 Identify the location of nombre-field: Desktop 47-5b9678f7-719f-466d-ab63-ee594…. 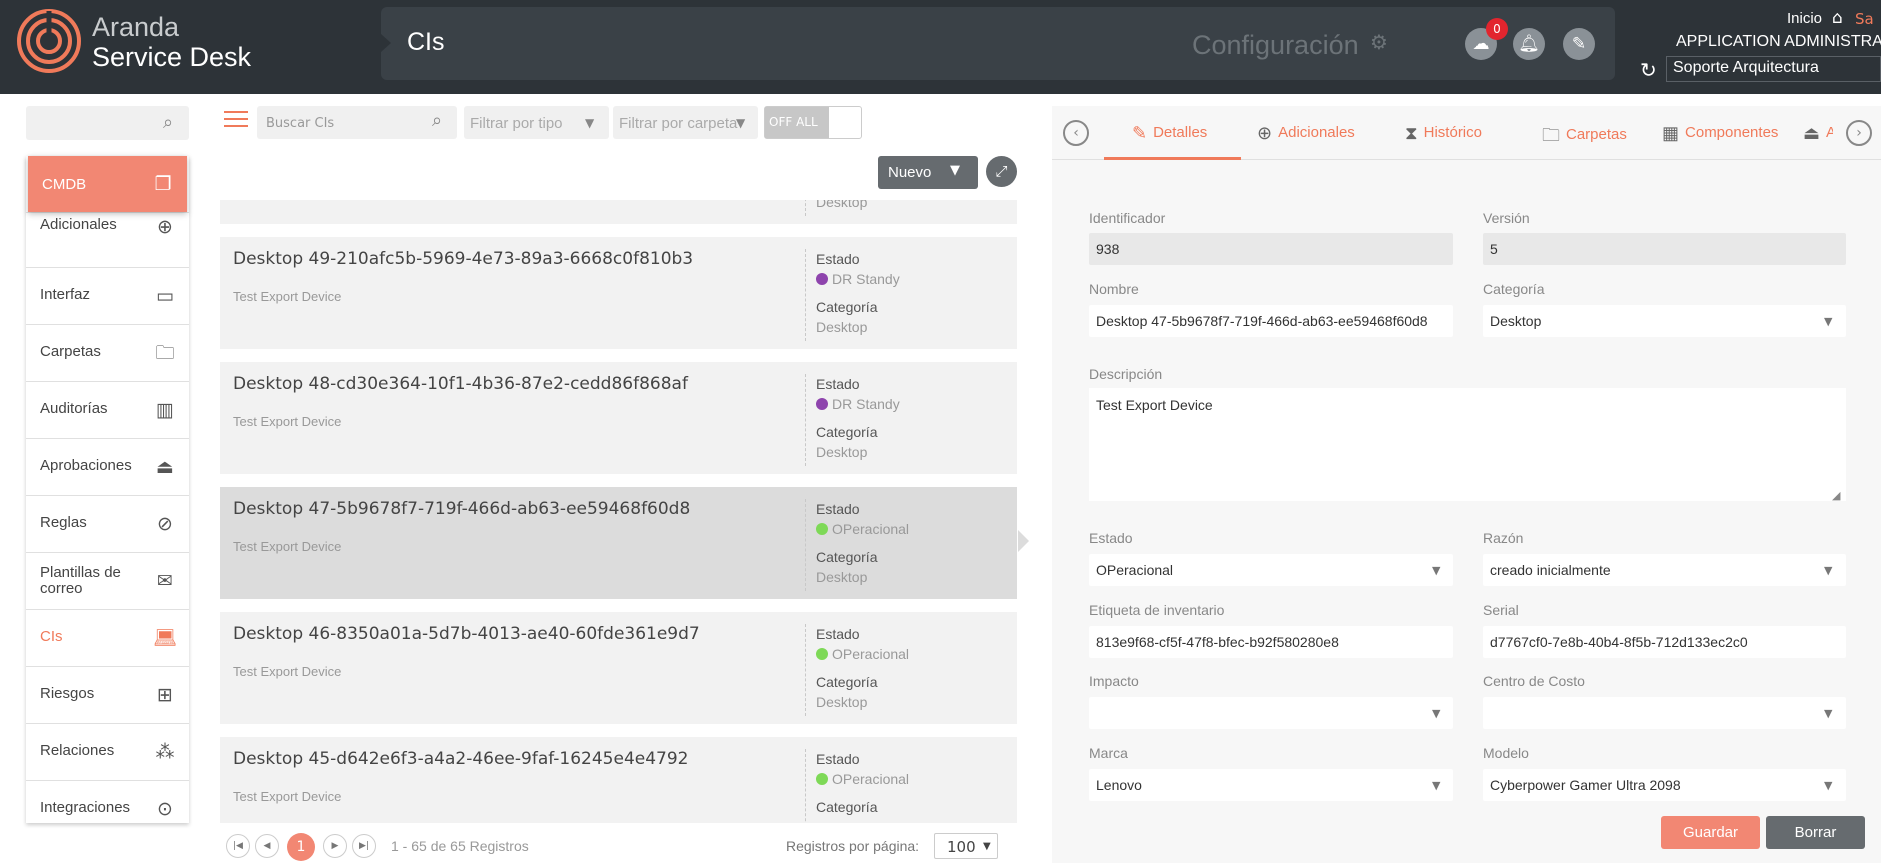
(1271, 321).